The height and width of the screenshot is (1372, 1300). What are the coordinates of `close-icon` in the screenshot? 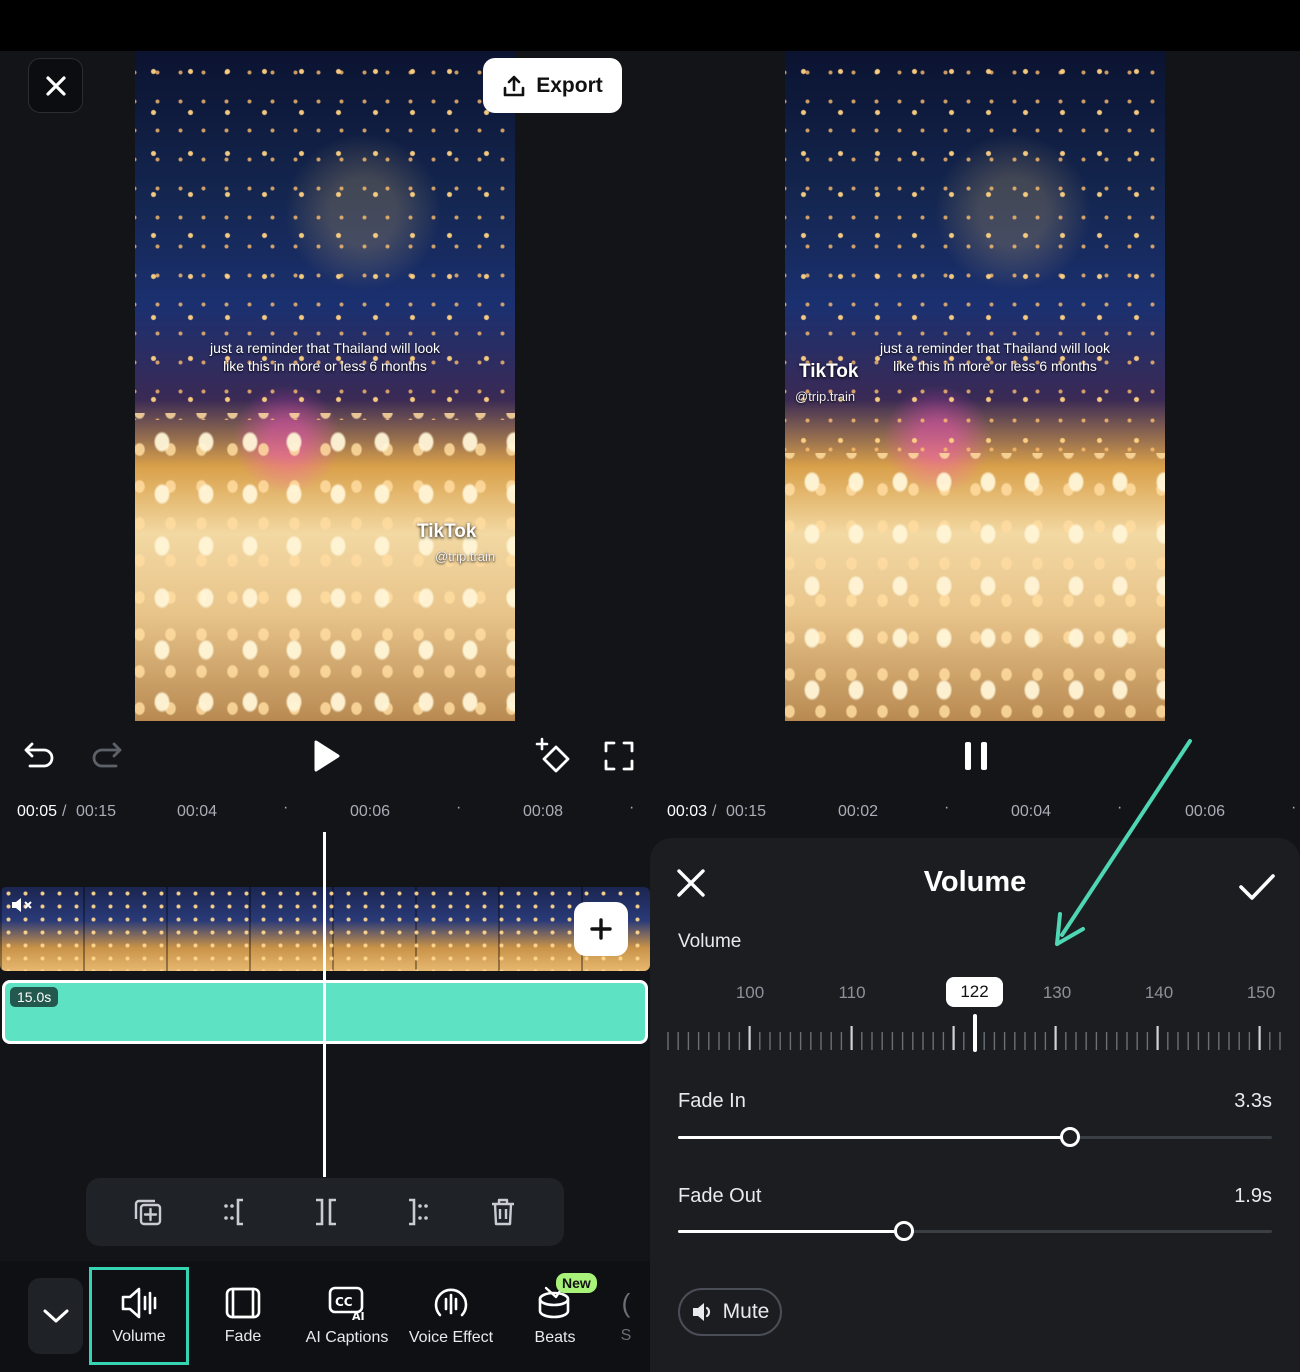 It's located at (55, 85).